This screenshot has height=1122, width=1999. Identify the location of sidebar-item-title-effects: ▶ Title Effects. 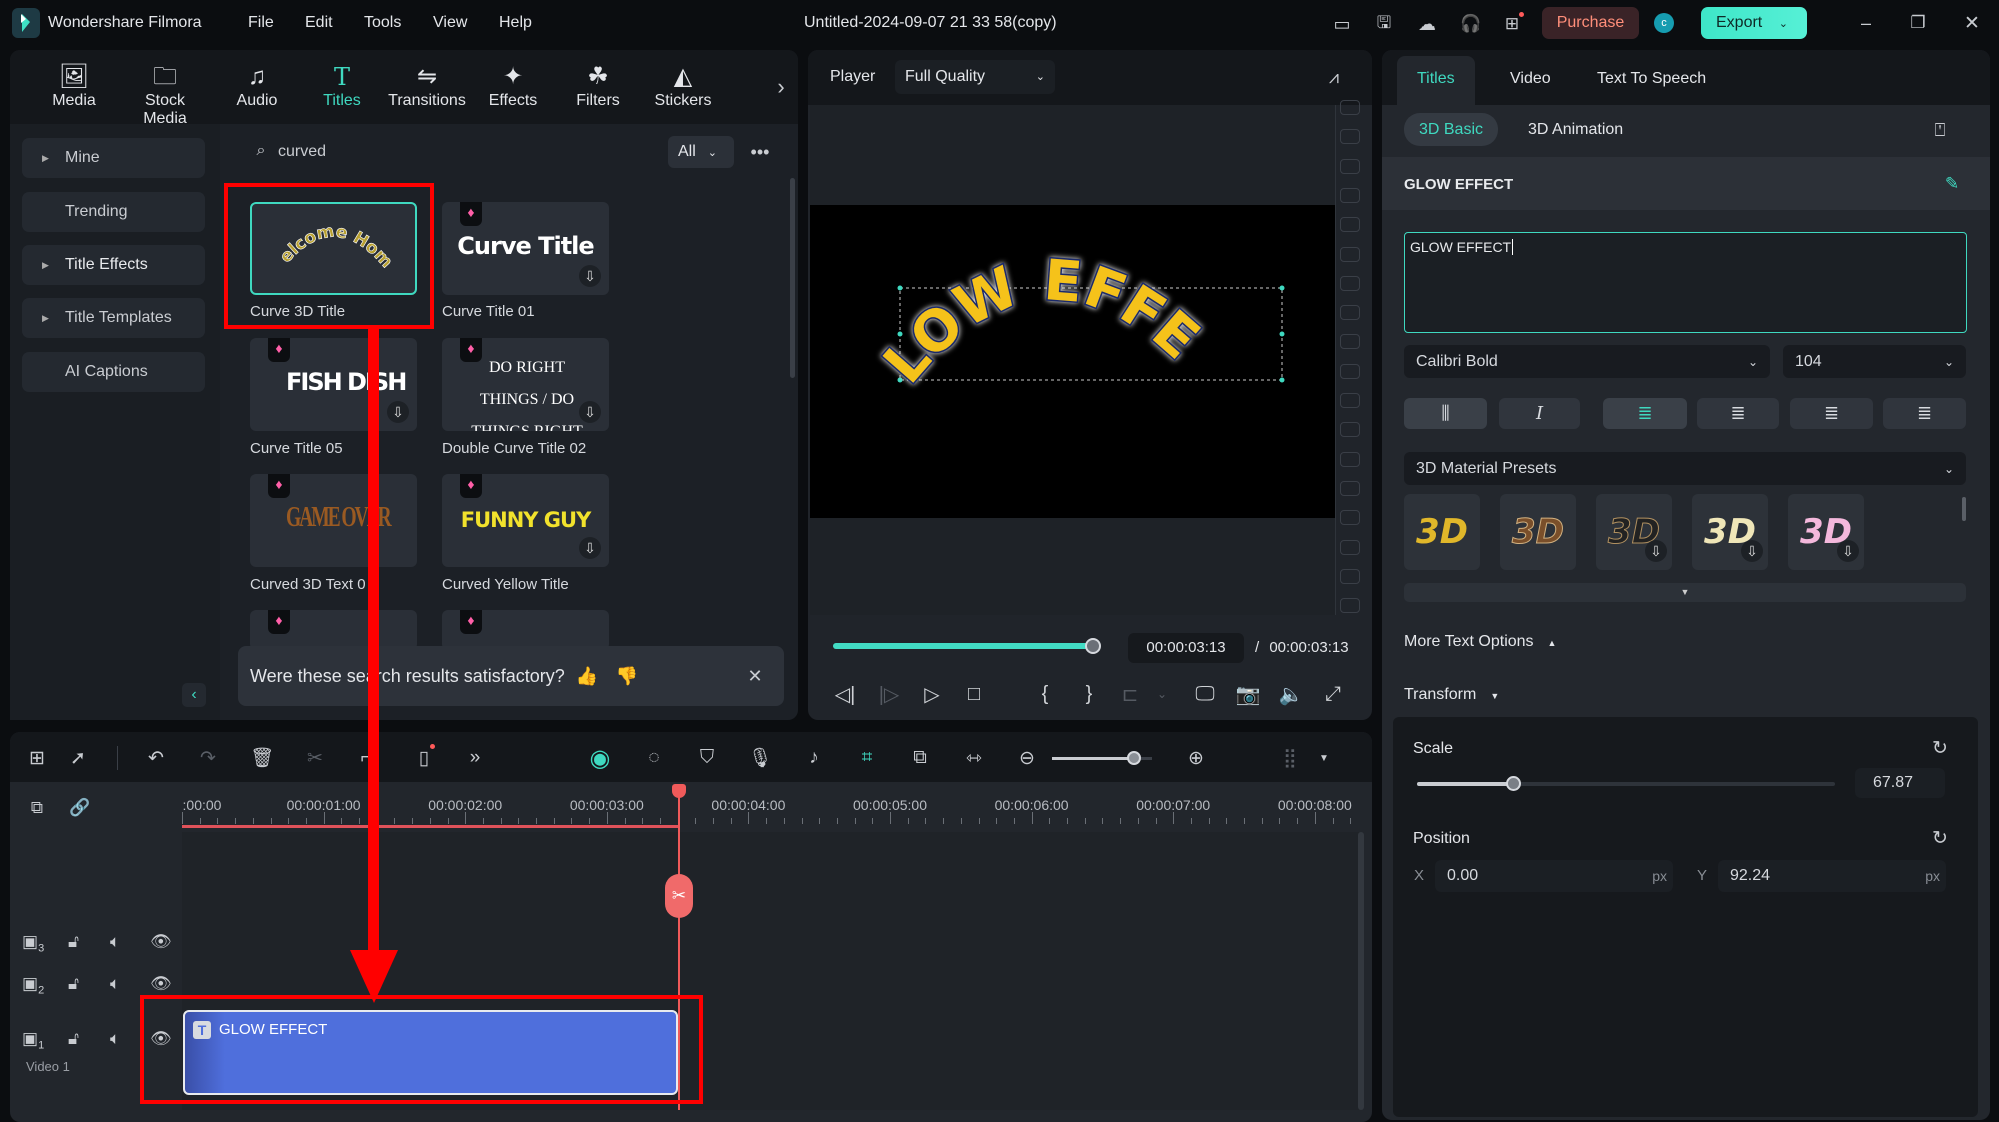
(113, 265).